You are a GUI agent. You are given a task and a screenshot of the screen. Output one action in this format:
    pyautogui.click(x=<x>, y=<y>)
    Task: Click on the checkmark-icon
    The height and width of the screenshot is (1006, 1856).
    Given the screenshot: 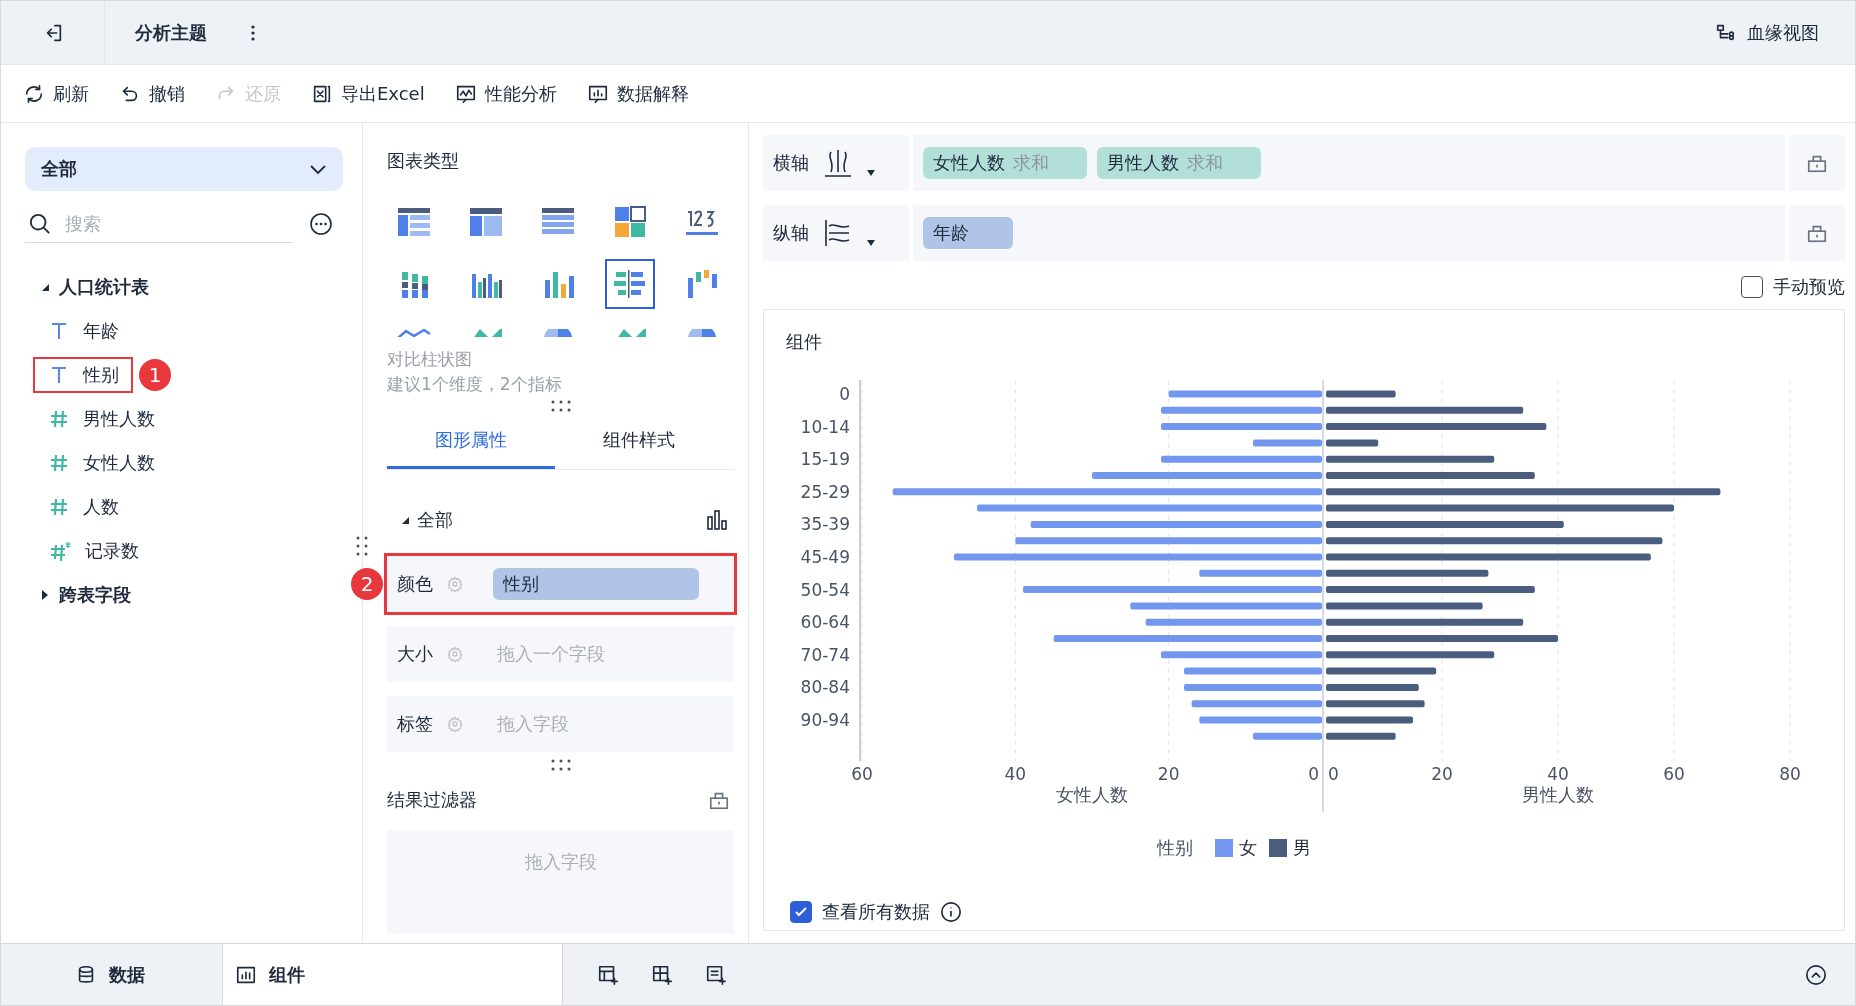 What is the action you would take?
    pyautogui.click(x=801, y=912)
    